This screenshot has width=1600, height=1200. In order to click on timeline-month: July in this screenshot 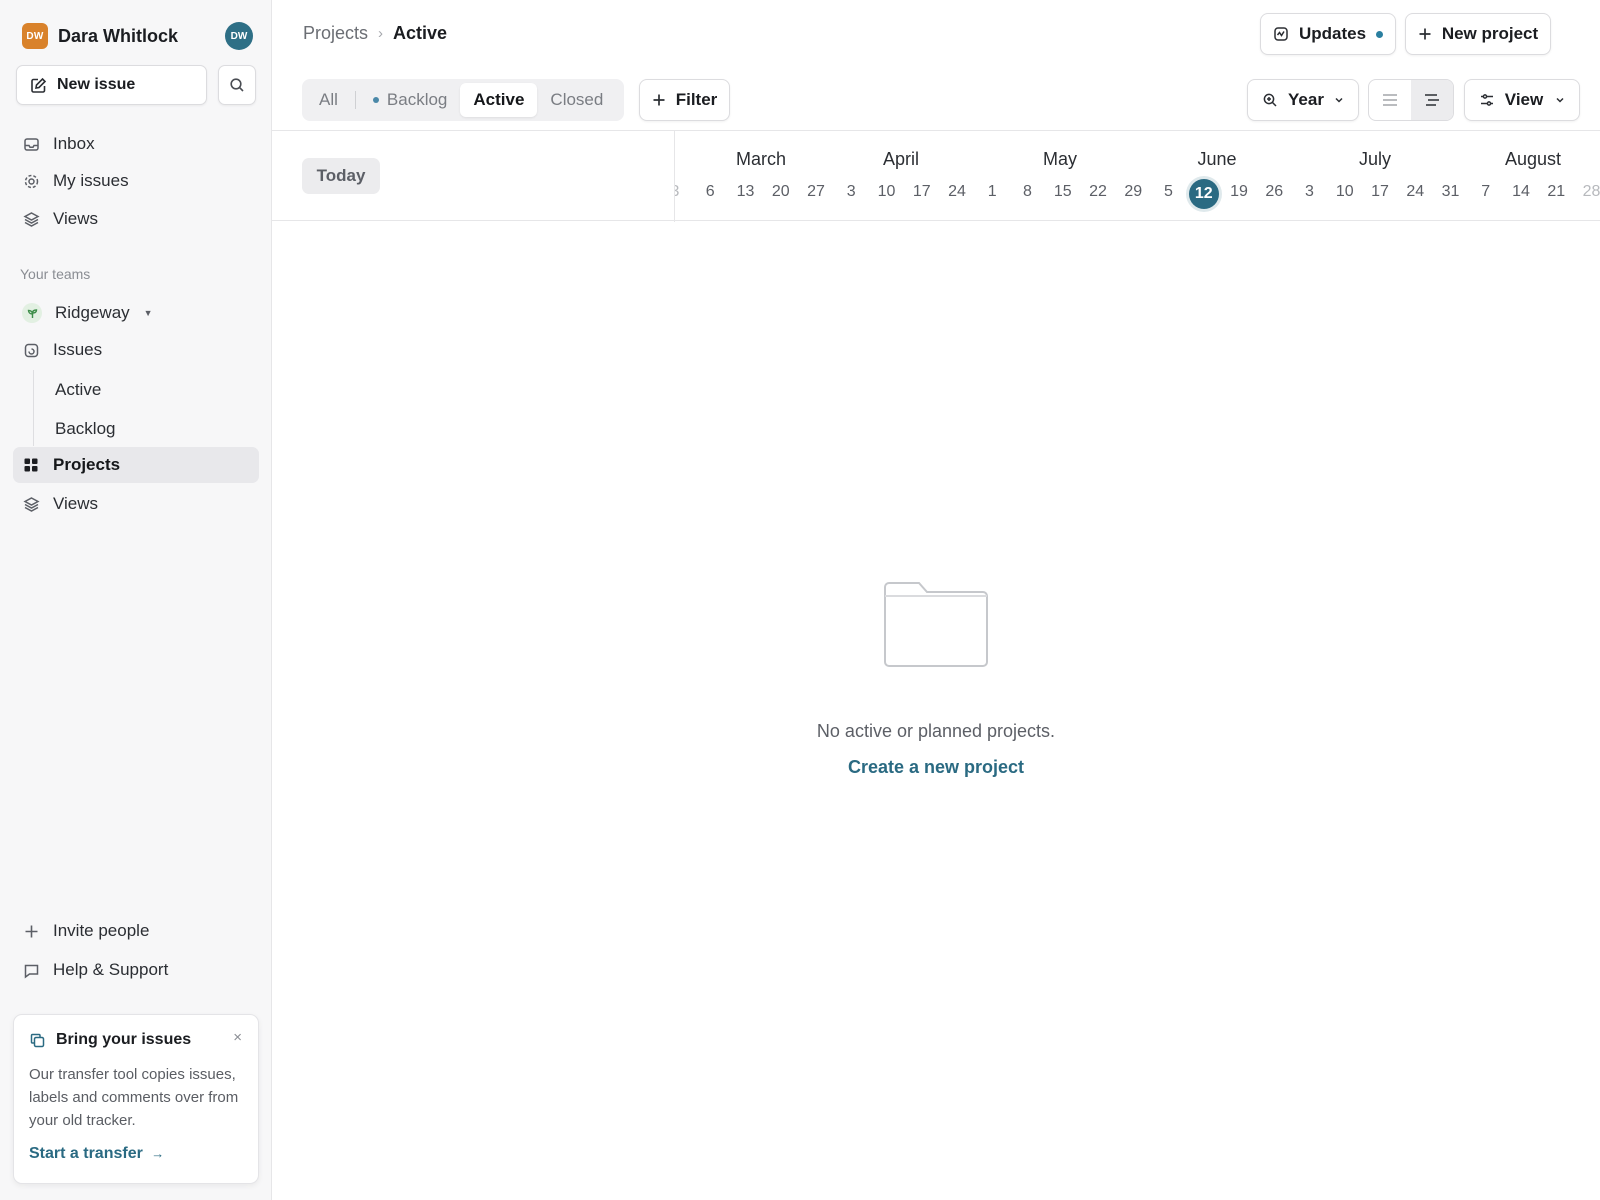, I will do `click(1375, 159)`.